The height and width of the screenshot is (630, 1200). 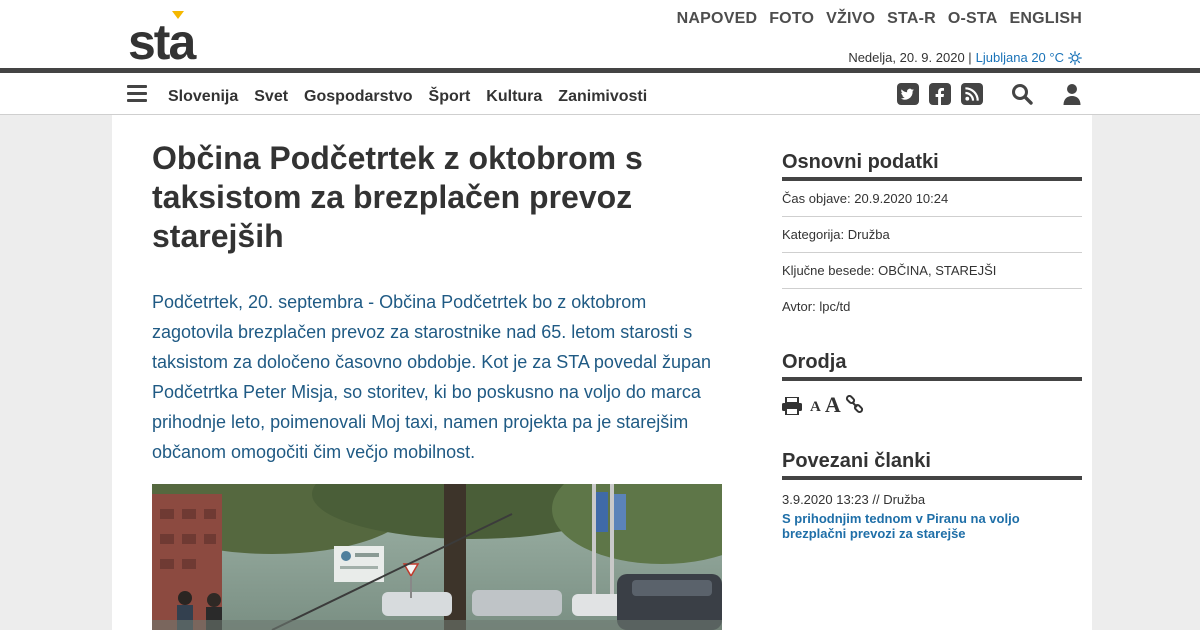 I want to click on sun-icon, so click(x=1075, y=57).